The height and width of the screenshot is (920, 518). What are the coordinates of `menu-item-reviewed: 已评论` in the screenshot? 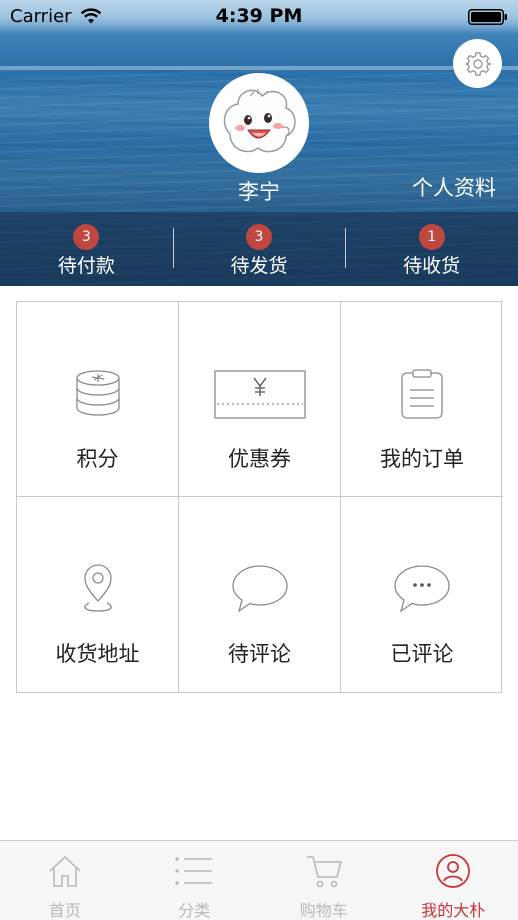 It's located at (422, 594).